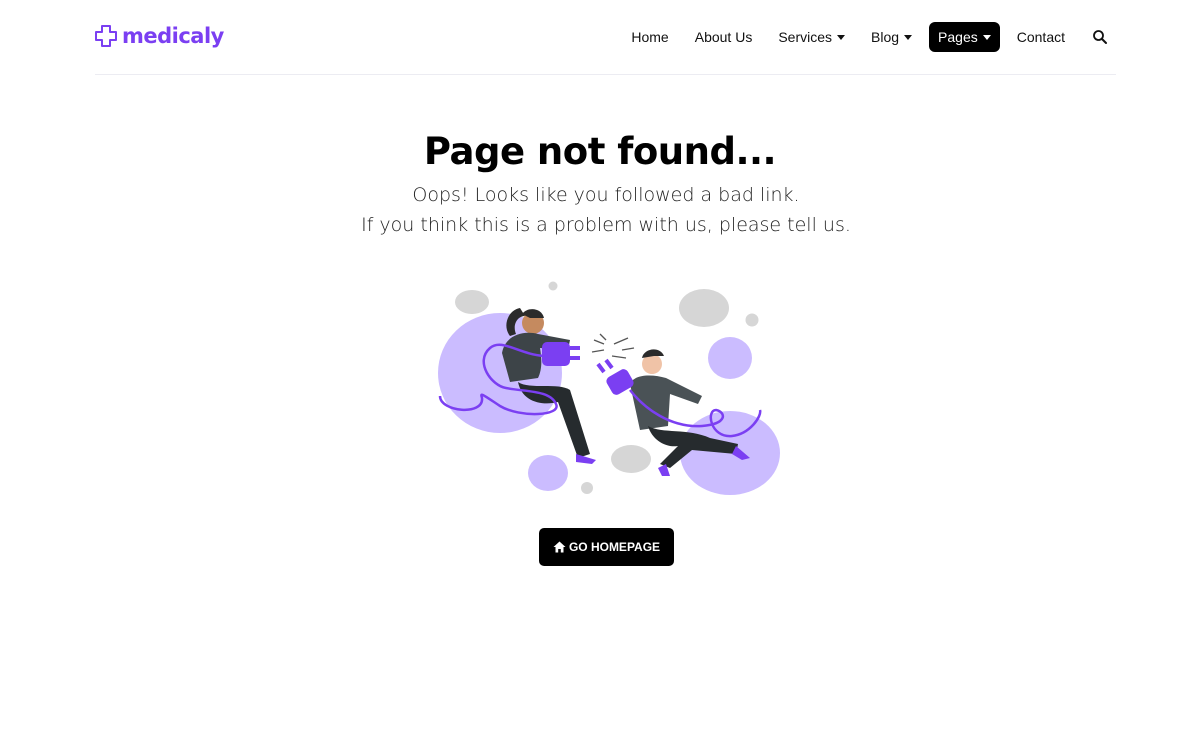 The image size is (1200, 746). I want to click on brand-logo: medicaly, so click(159, 36).